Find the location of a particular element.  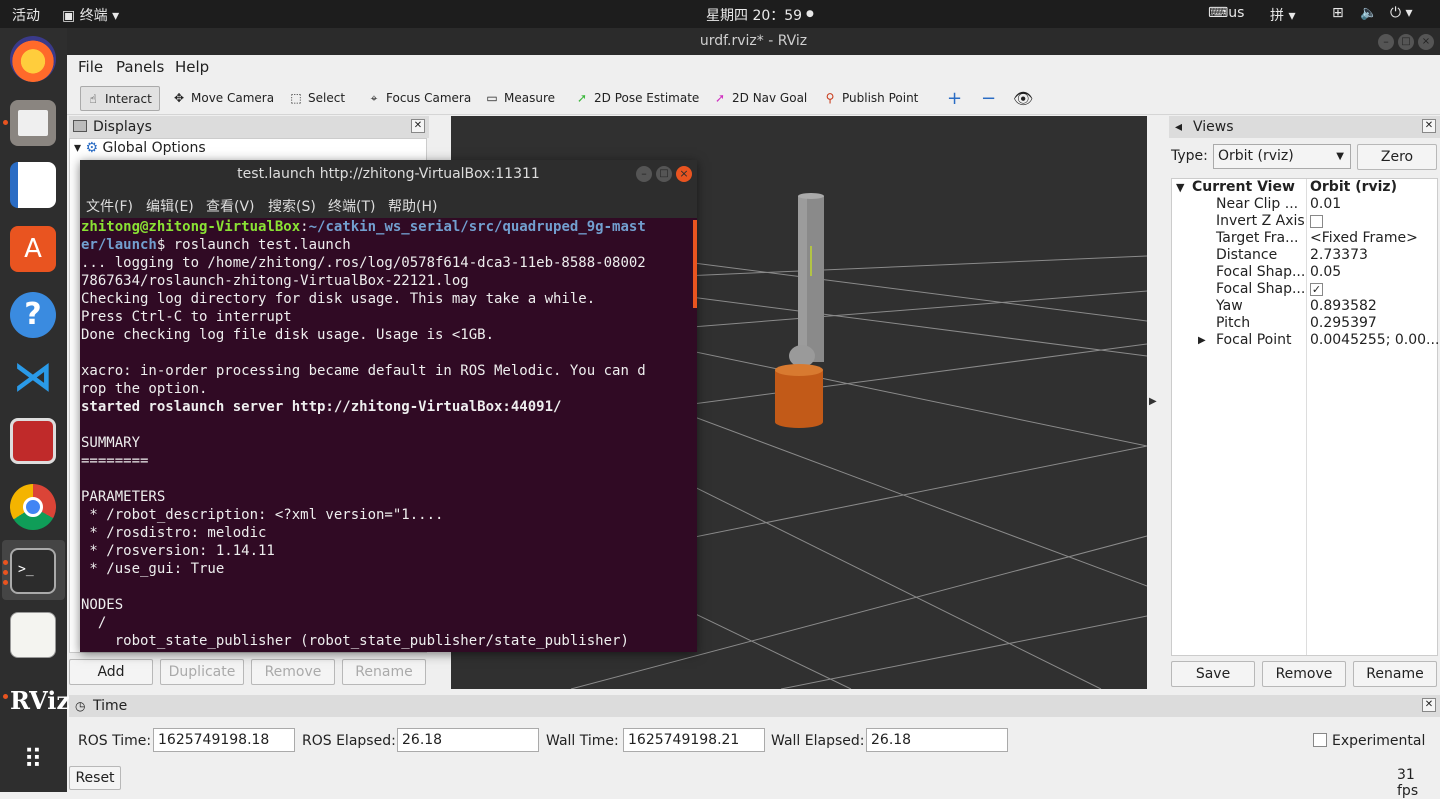

vscode-icon: ⋊ is located at coordinates (33, 377).